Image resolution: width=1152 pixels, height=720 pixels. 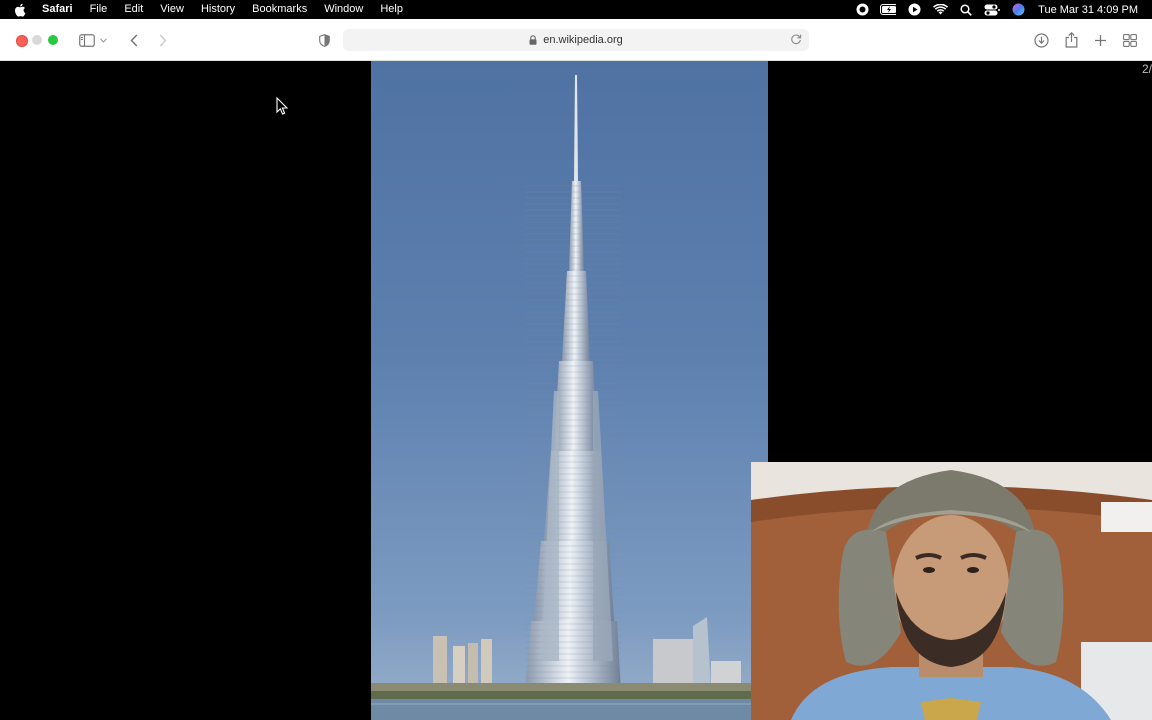 I want to click on url-text: en.wikipedia.org, so click(x=583, y=40).